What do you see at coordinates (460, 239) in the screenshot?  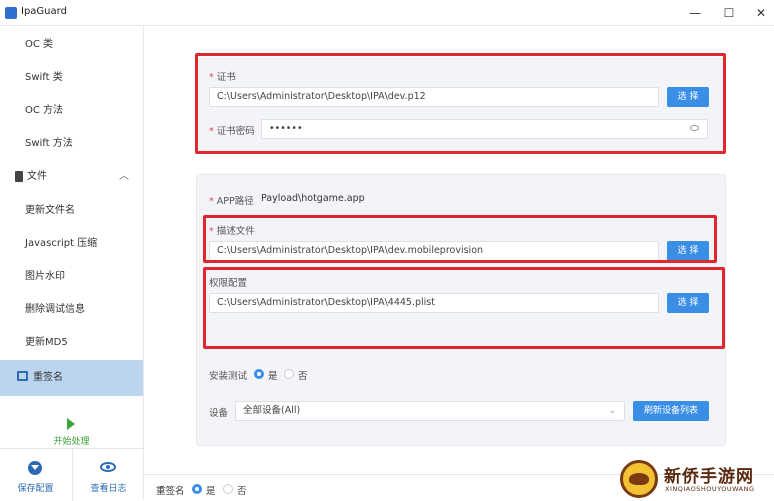 I see `highlight-profile` at bounding box center [460, 239].